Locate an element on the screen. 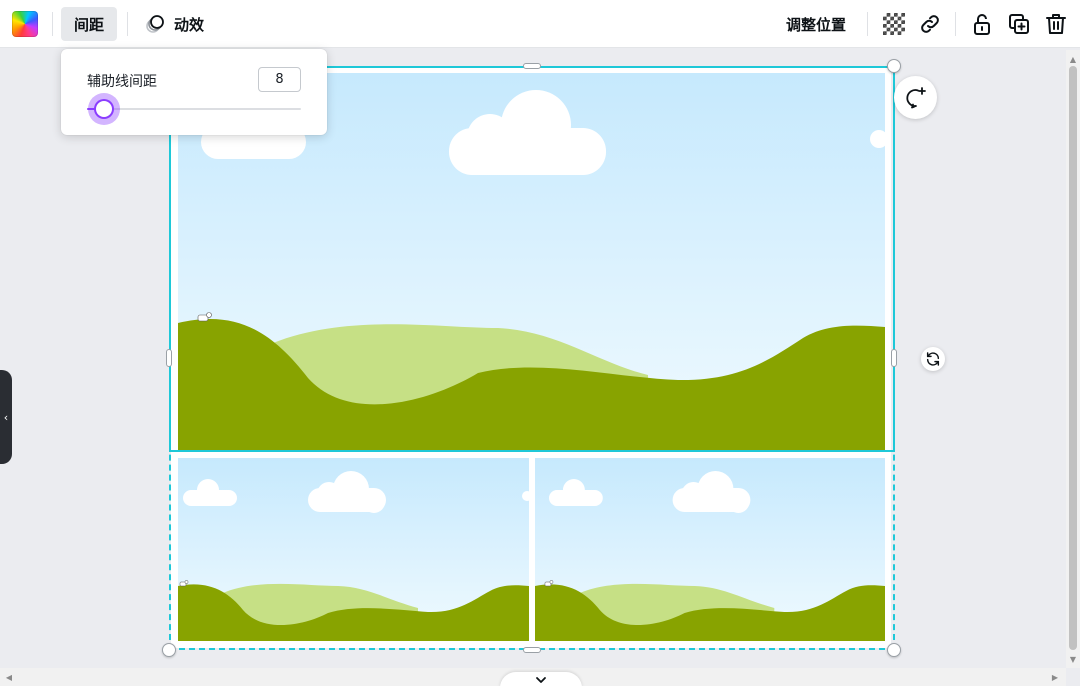 This screenshot has height=686, width=1080. duplicate-button is located at coordinates (1019, 24).